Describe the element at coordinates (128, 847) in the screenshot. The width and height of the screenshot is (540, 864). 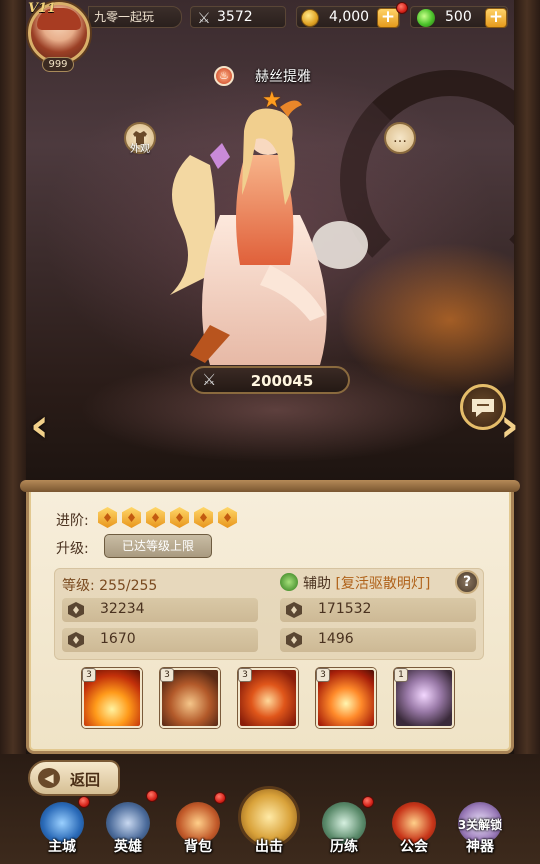
I see `nav-label: 英雄` at that location.